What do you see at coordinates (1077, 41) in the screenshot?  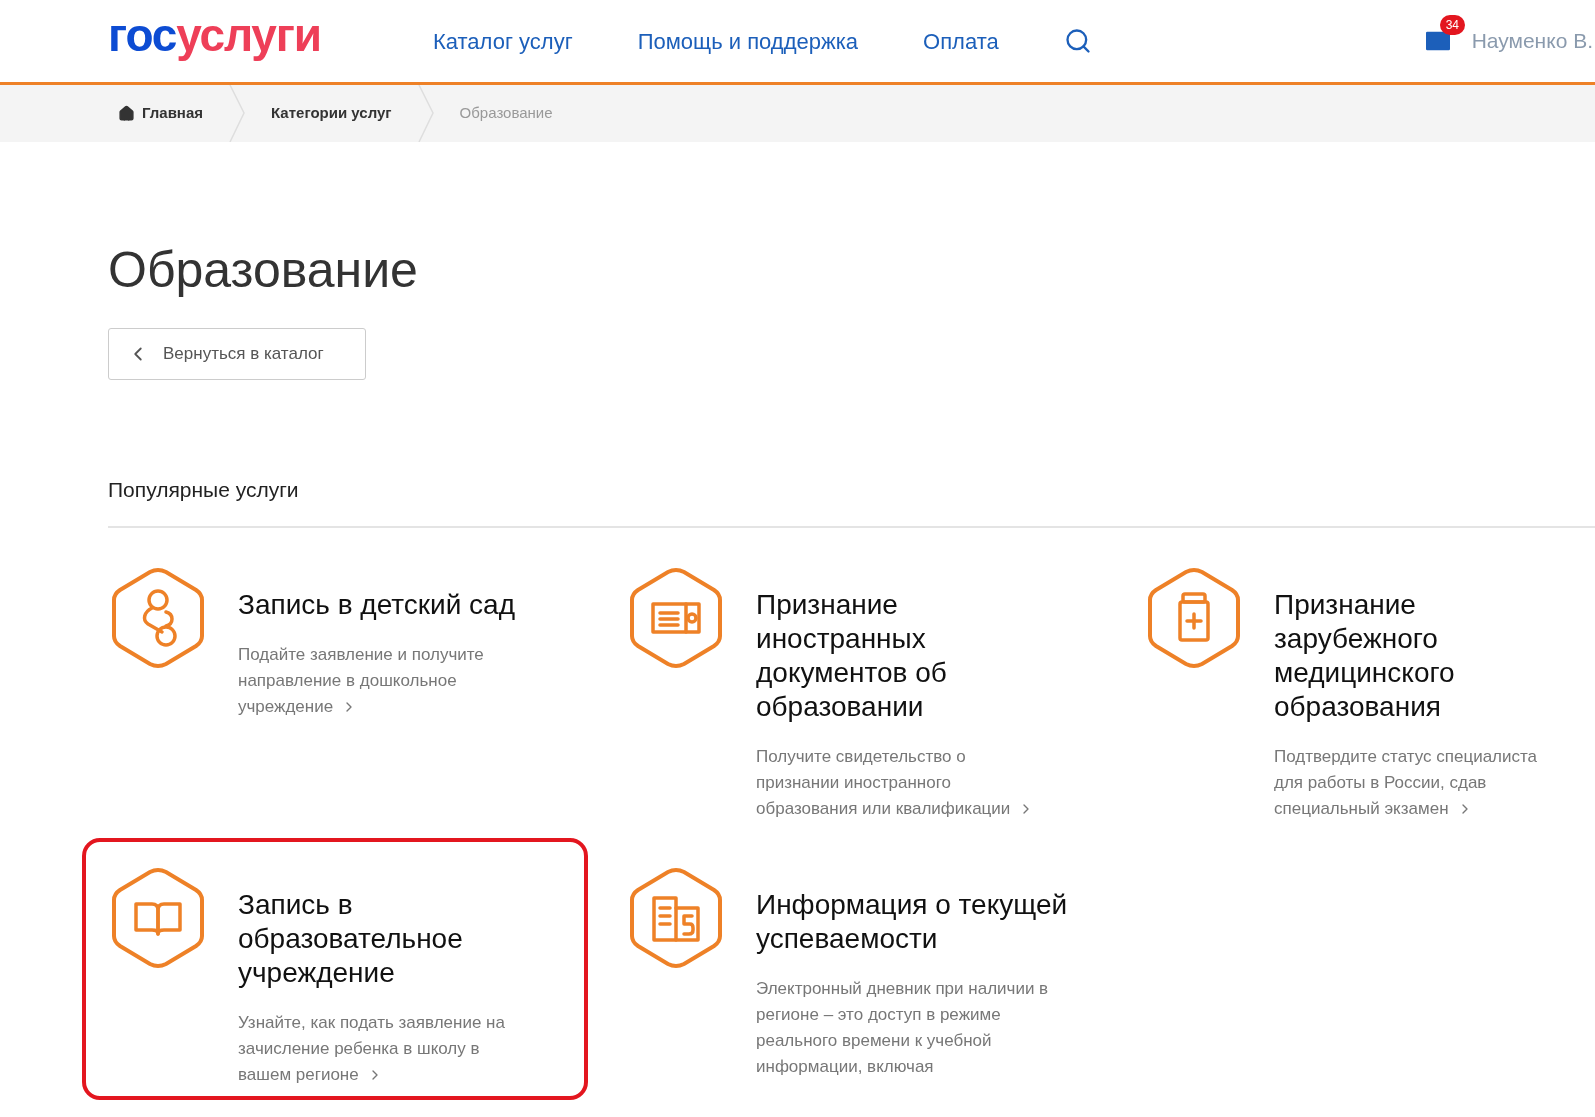 I see `search-icon` at bounding box center [1077, 41].